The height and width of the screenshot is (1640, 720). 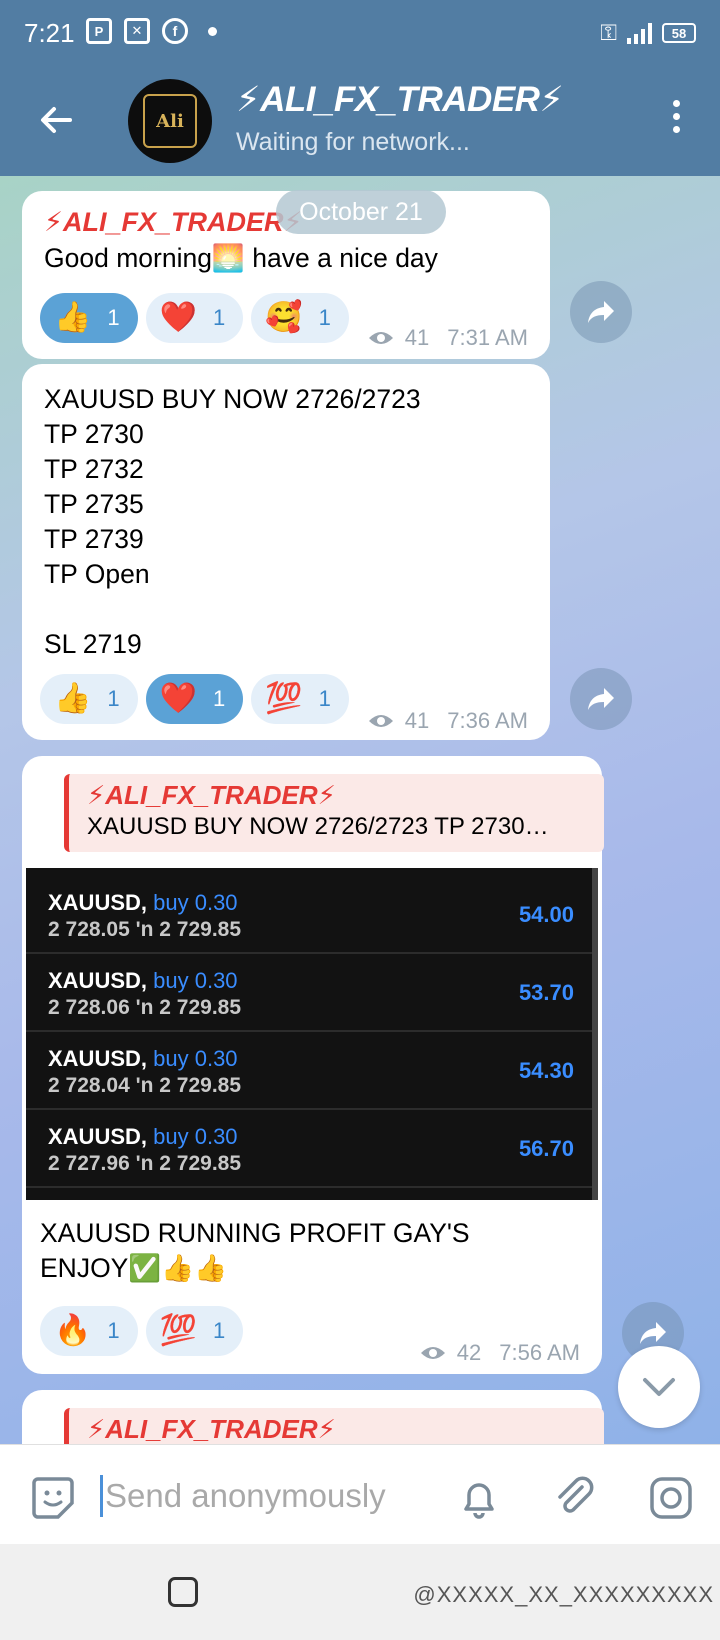 What do you see at coordinates (676, 116) in the screenshot?
I see `more-options-icon` at bounding box center [676, 116].